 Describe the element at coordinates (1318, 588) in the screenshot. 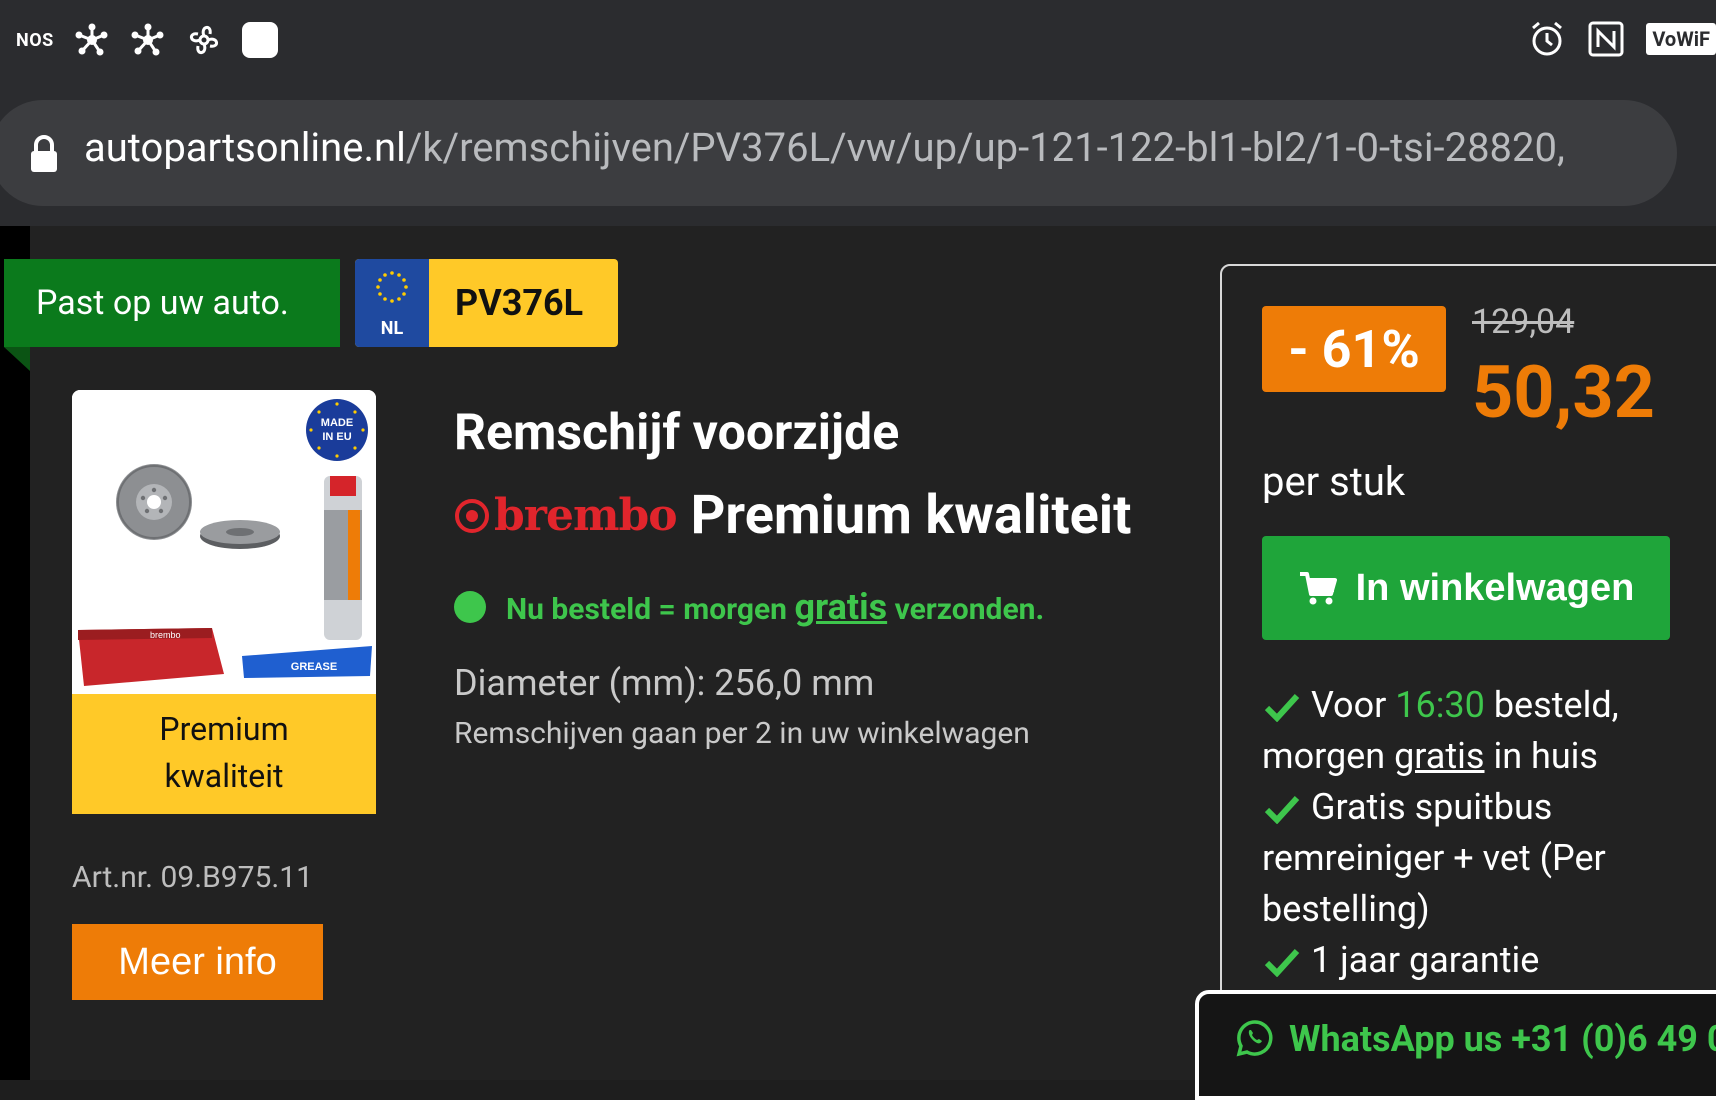

I see `cart-icon` at that location.